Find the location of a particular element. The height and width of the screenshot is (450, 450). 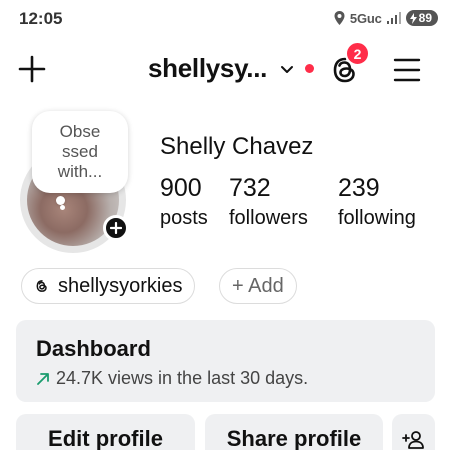

edit-profile-button: Edit profile is located at coordinates (105, 432).